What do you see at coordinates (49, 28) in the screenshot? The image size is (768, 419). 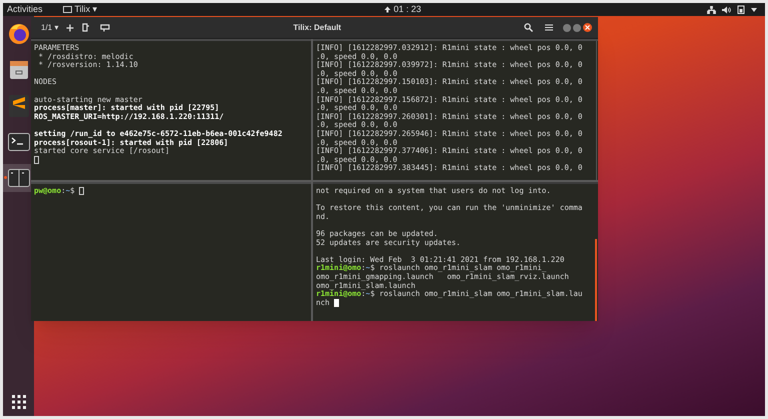 I see `session-switcher: 1/1 ▾` at bounding box center [49, 28].